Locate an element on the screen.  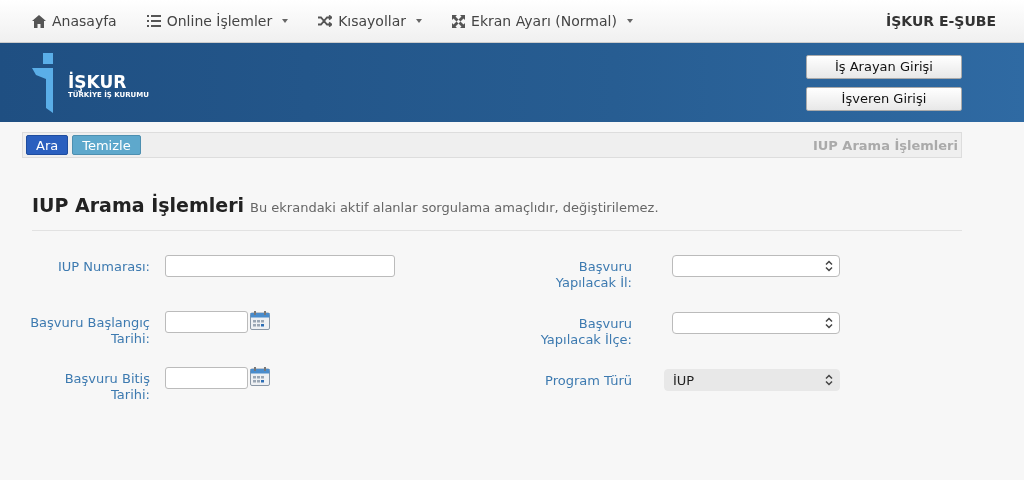
input-field is located at coordinates (280, 266).